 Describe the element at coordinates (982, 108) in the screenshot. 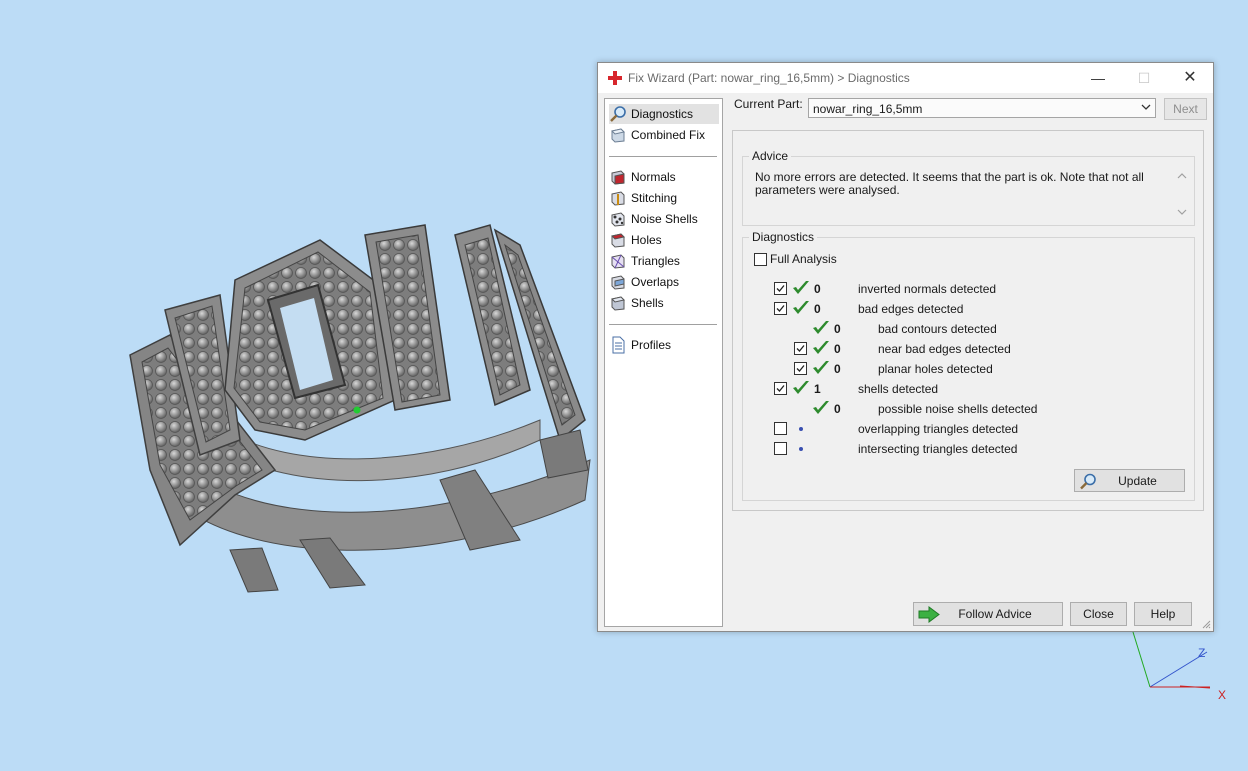

I see `current-part-select: nowar_ring_16,5mm` at that location.